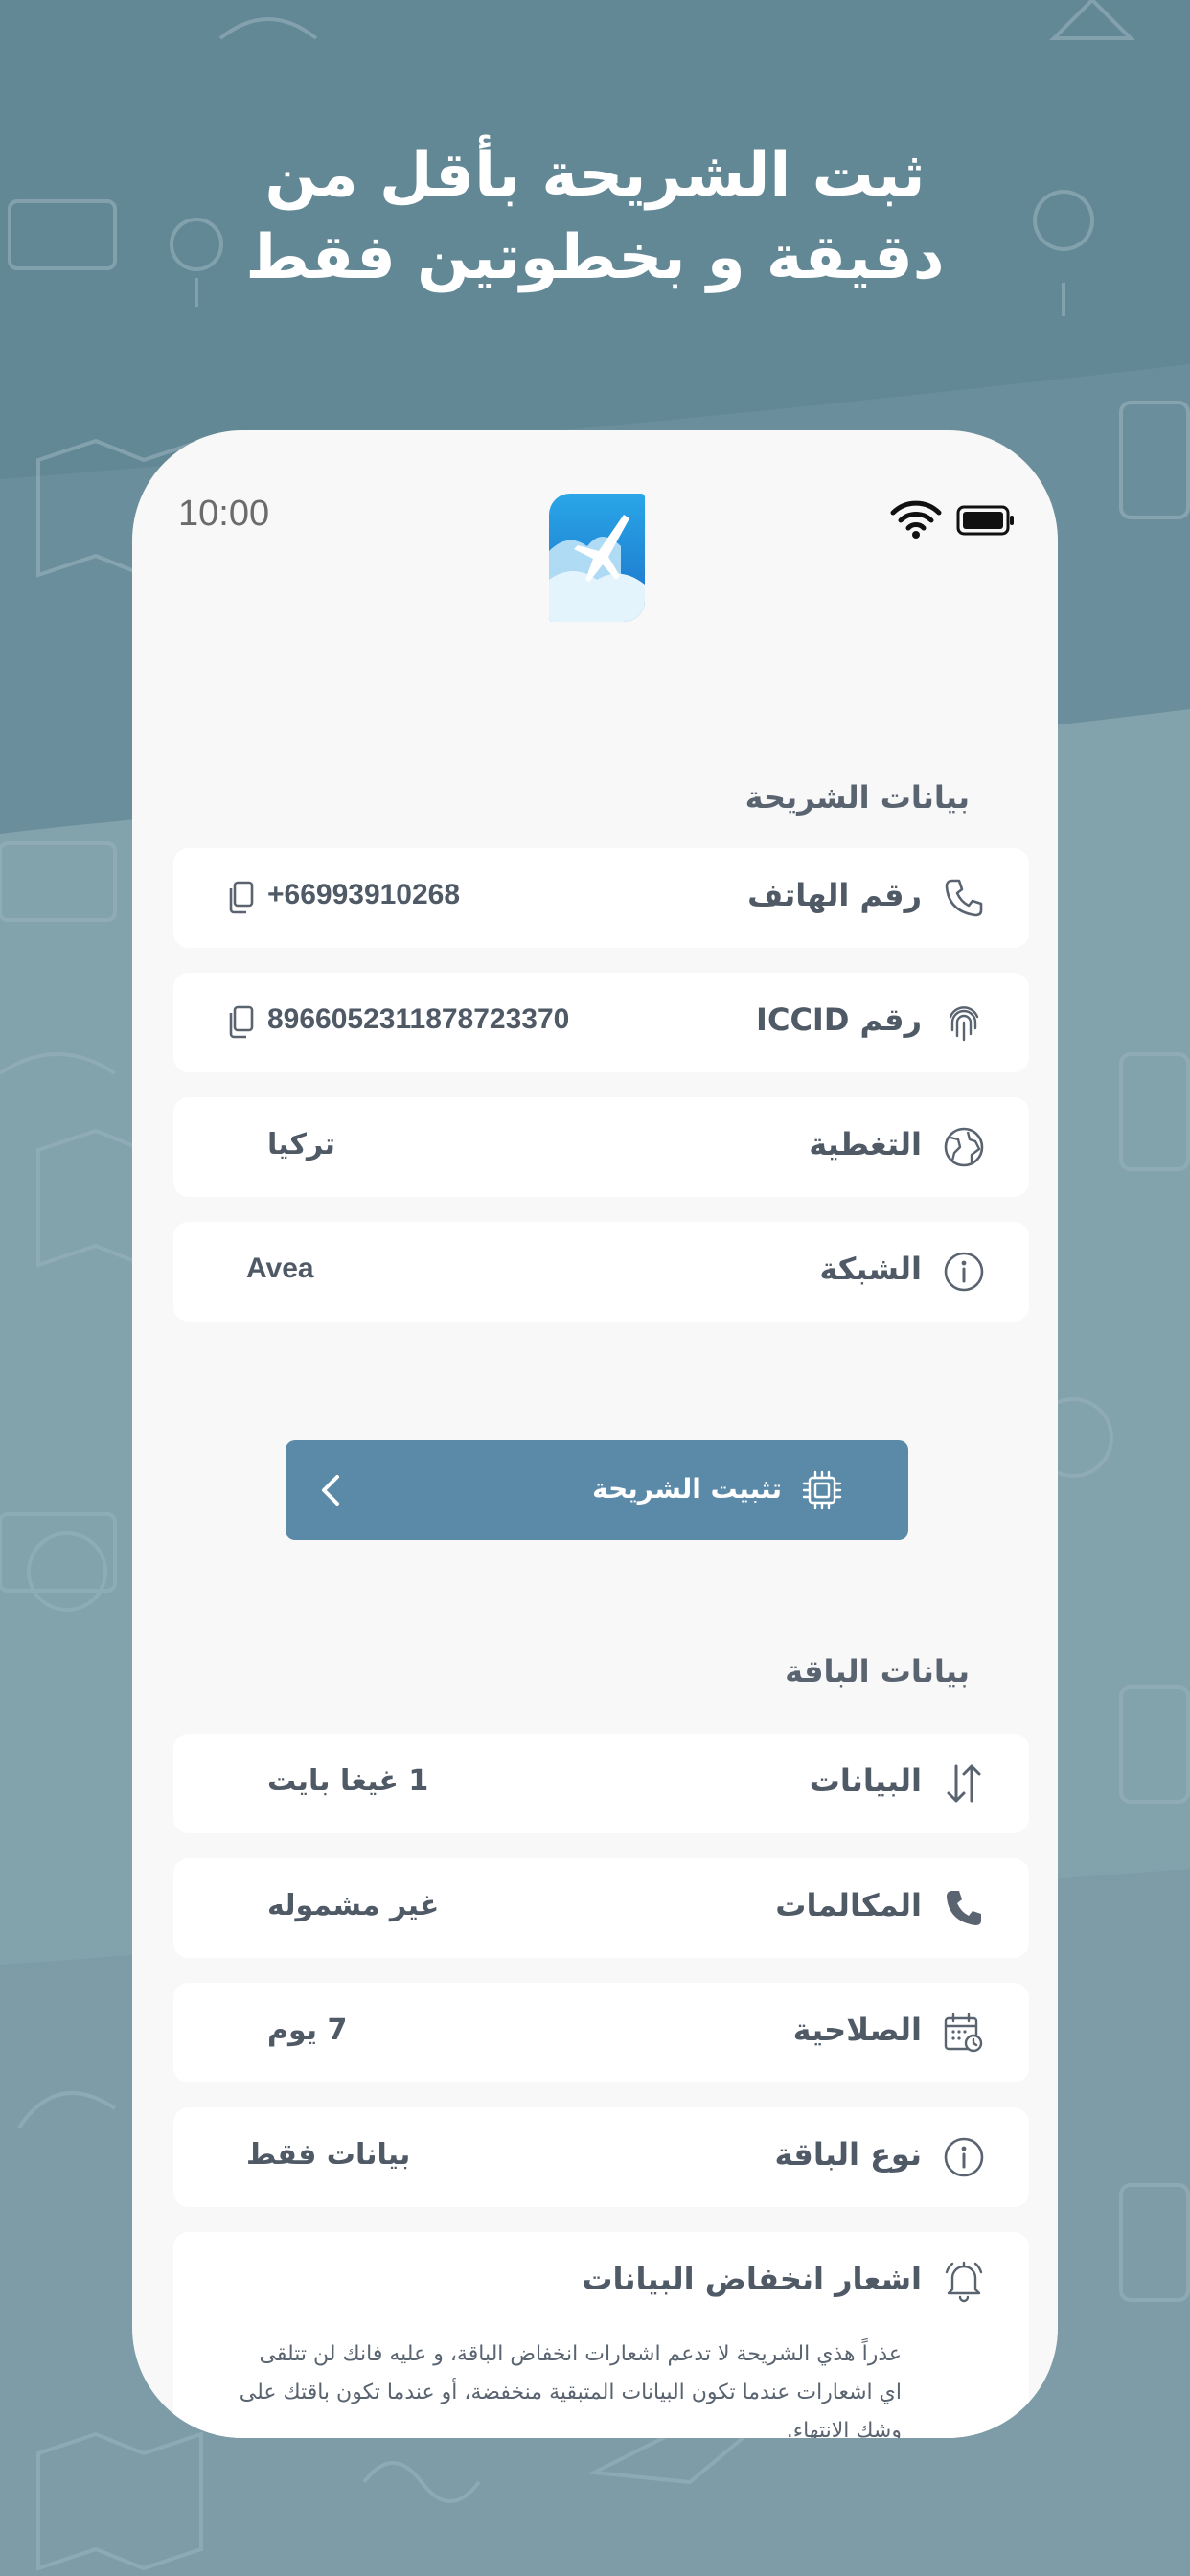  Describe the element at coordinates (916, 519) in the screenshot. I see `wifi-icon` at that location.